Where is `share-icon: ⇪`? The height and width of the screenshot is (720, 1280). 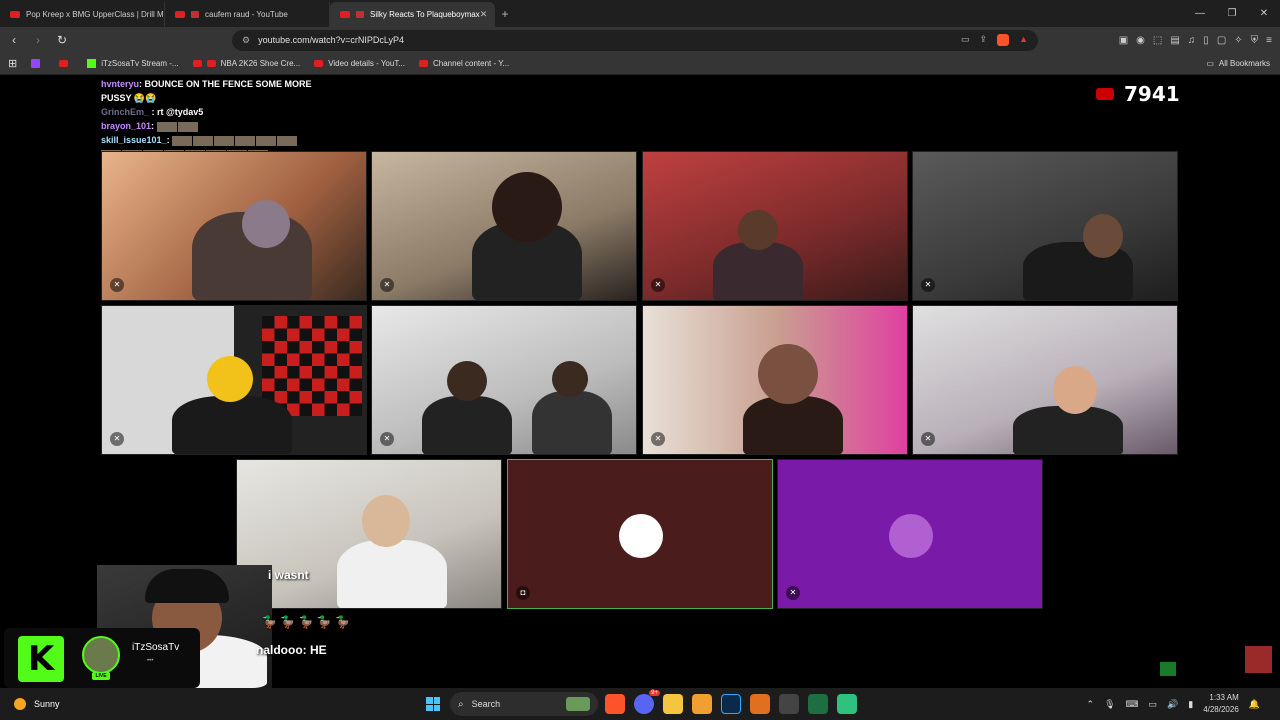
share-icon: ⇪ is located at coordinates (984, 40).